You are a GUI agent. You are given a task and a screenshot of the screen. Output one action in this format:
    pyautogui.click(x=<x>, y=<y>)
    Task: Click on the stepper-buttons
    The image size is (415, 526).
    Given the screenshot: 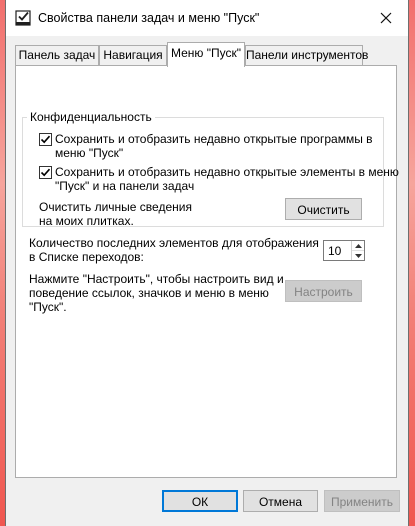 What is the action you would take?
    pyautogui.click(x=357, y=250)
    